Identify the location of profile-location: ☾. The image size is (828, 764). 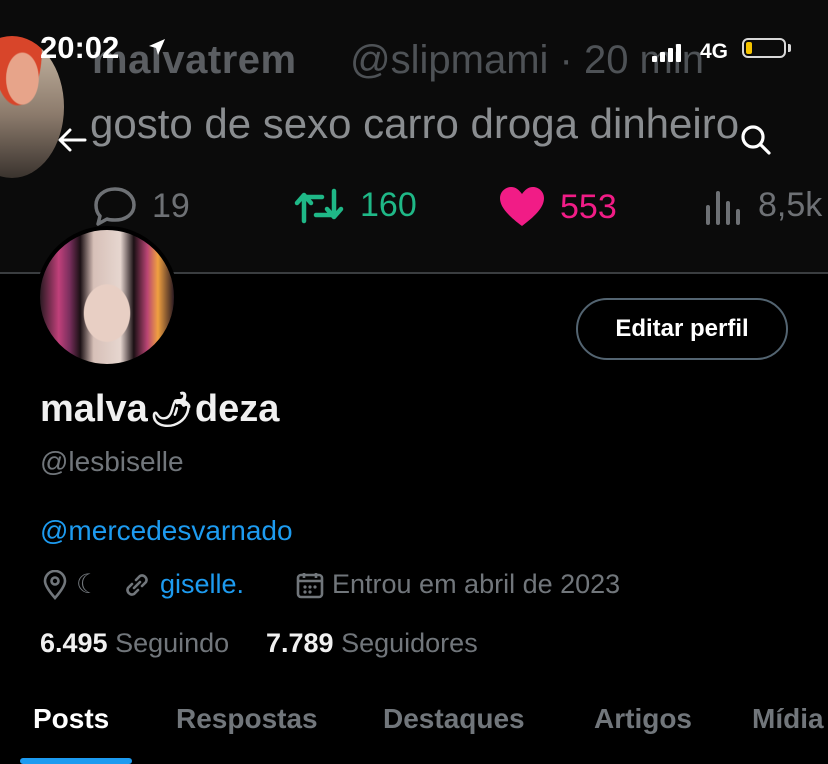
(71, 584).